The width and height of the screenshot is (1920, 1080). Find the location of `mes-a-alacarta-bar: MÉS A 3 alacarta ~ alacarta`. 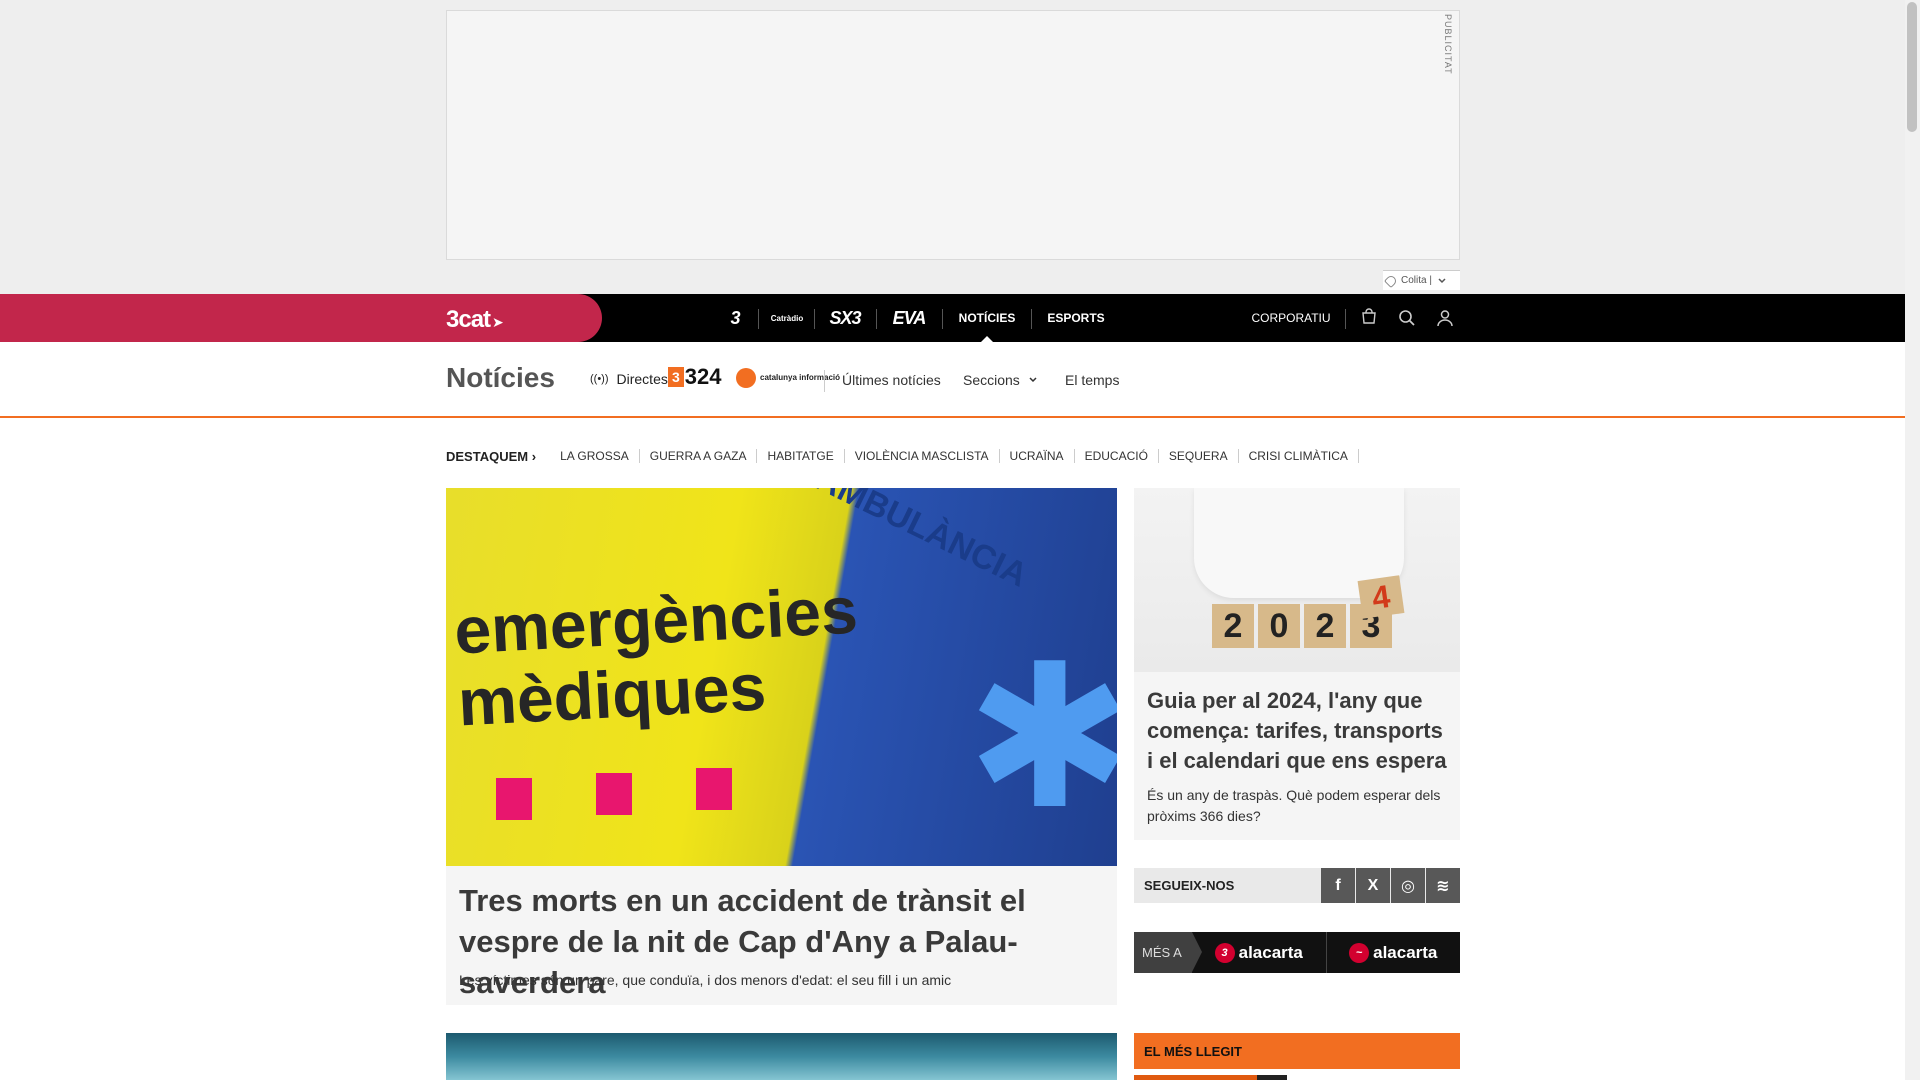

mes-a-alacarta-bar: MÉS A 3 alacarta ~ alacarta is located at coordinates (1297, 952).